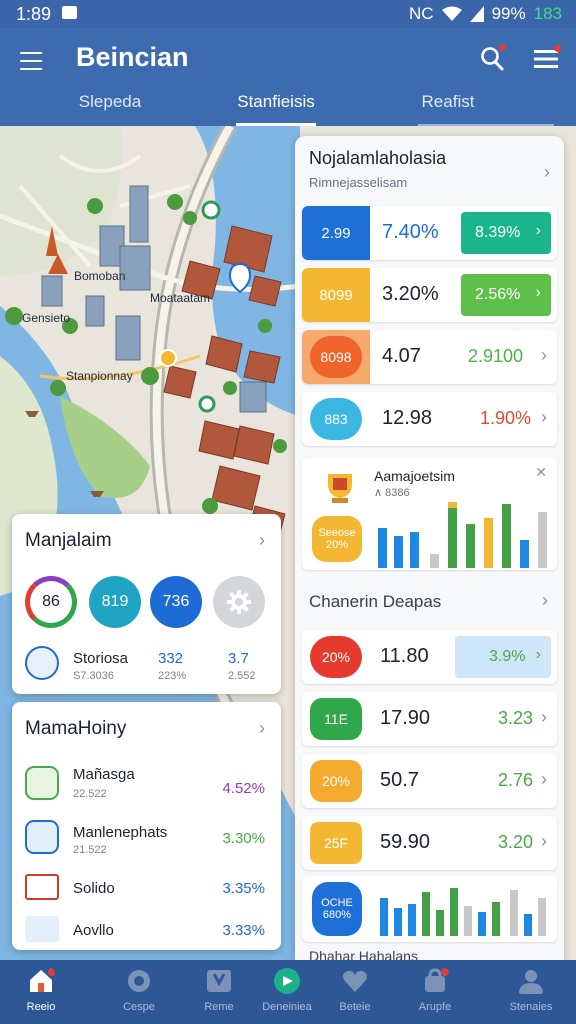 This screenshot has width=576, height=1024. Describe the element at coordinates (399, 780) in the screenshot. I see `stat-row-value: 50.7` at that location.